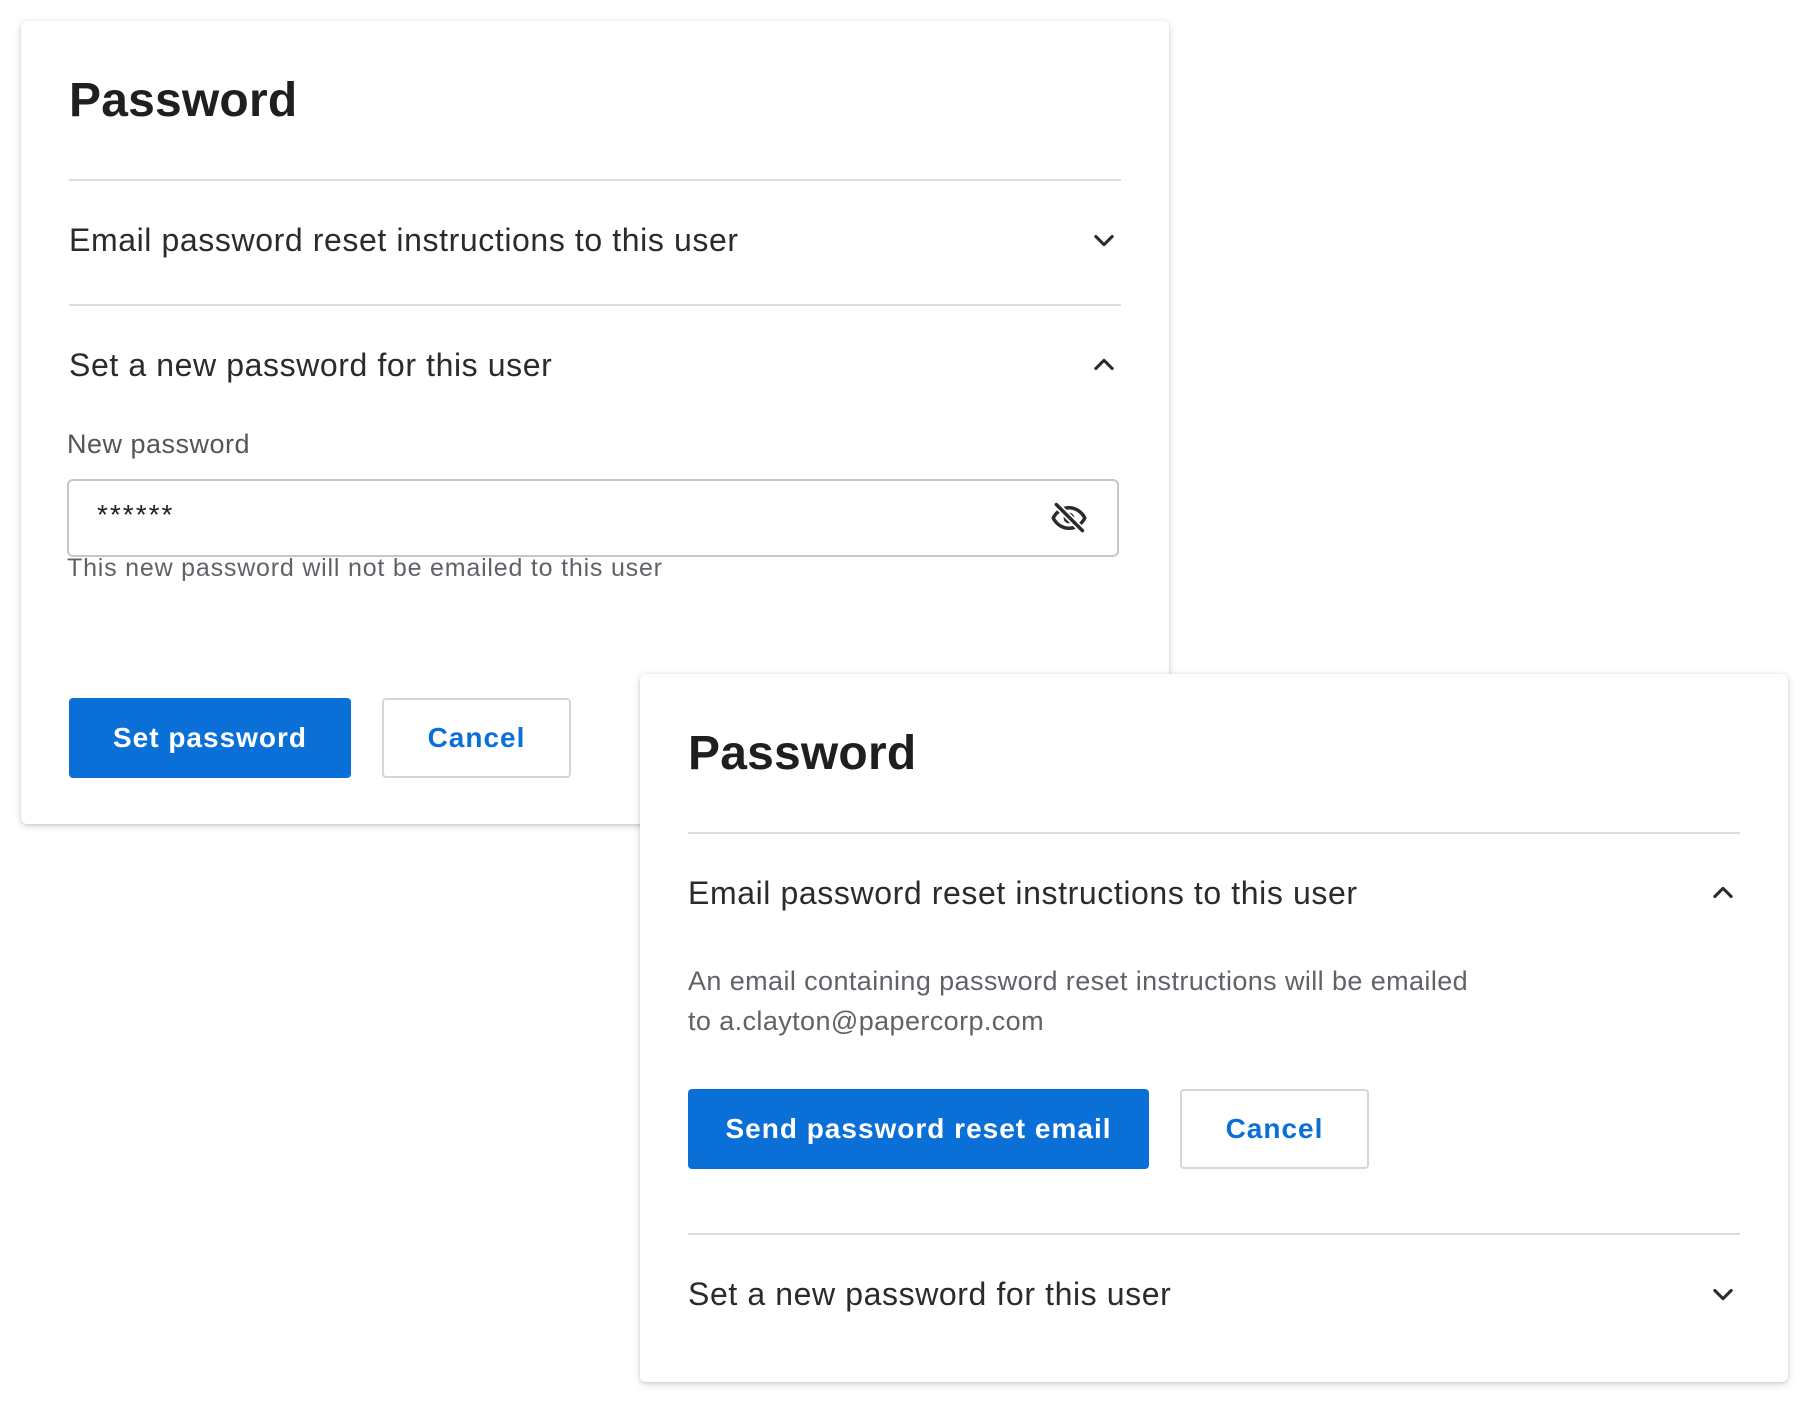  What do you see at coordinates (573, 515) in the screenshot?
I see `new-password-input` at bounding box center [573, 515].